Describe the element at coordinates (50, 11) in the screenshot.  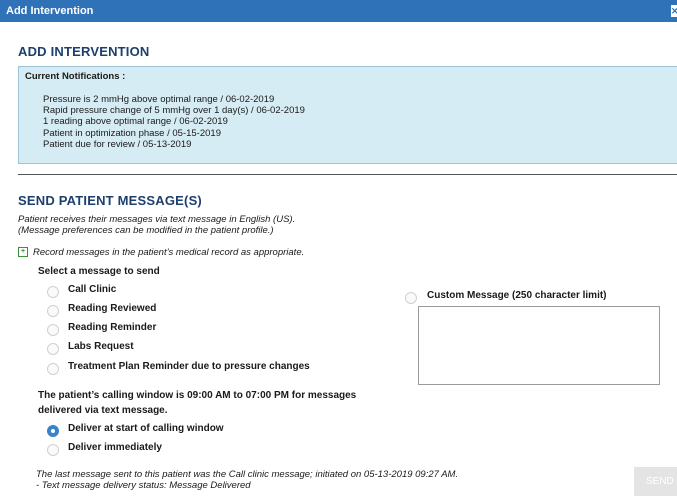
I see `window-title: Add Intervention` at that location.